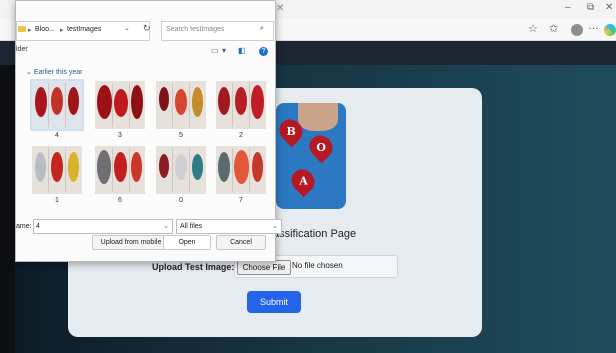  I want to click on thumb-label: 1, so click(57, 200).